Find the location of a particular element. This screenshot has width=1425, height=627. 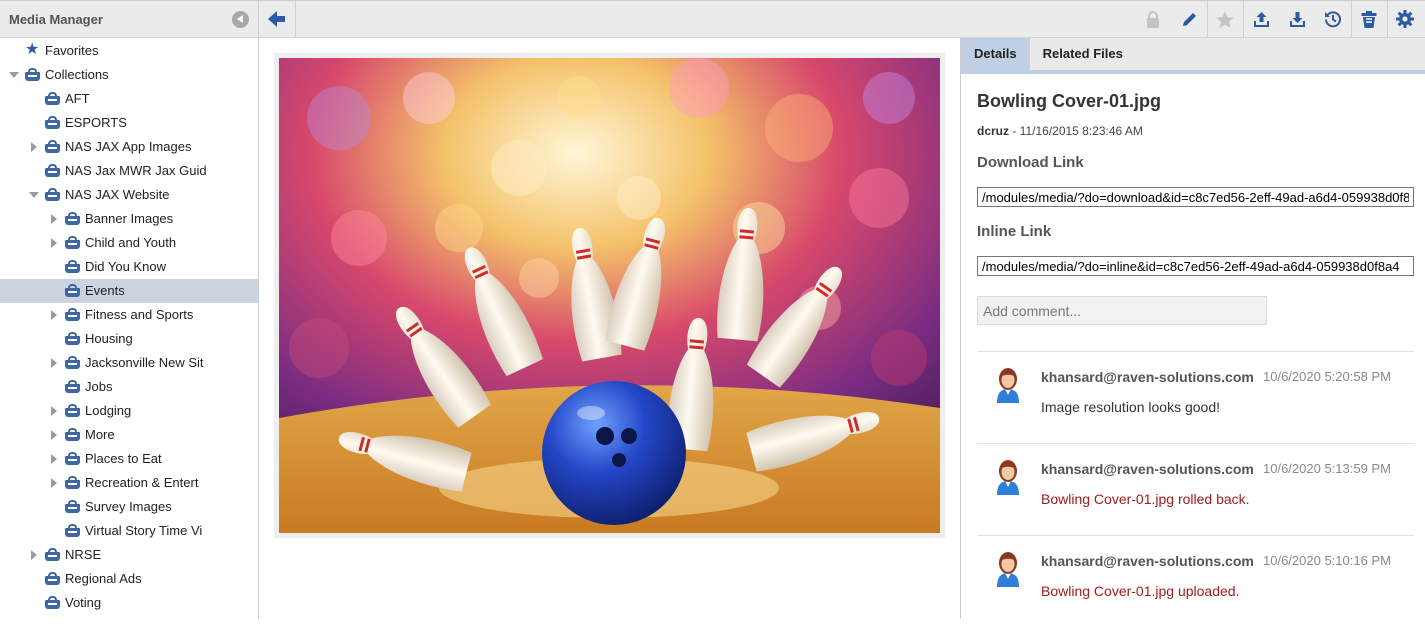

download-link-field is located at coordinates (1195, 197).